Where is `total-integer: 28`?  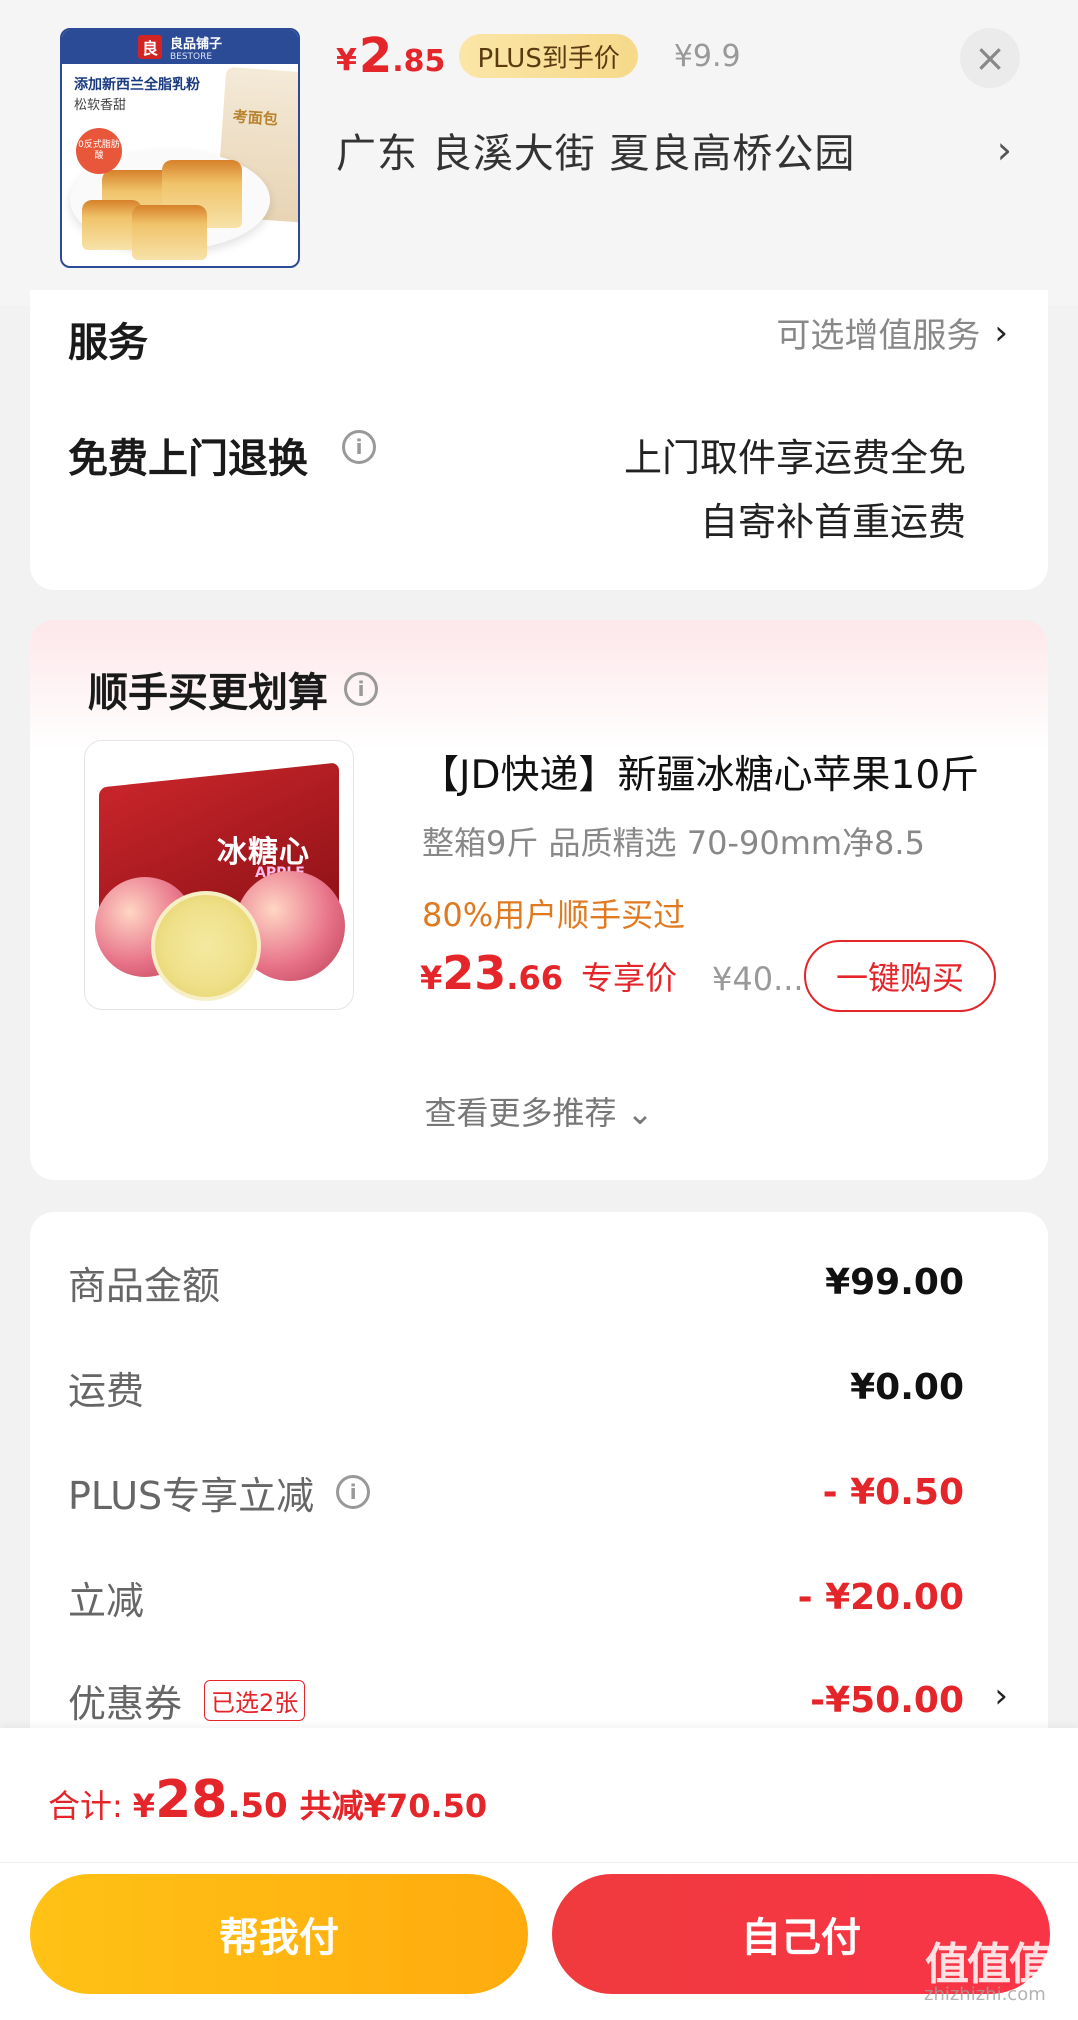
total-integer: 28 is located at coordinates (191, 1800).